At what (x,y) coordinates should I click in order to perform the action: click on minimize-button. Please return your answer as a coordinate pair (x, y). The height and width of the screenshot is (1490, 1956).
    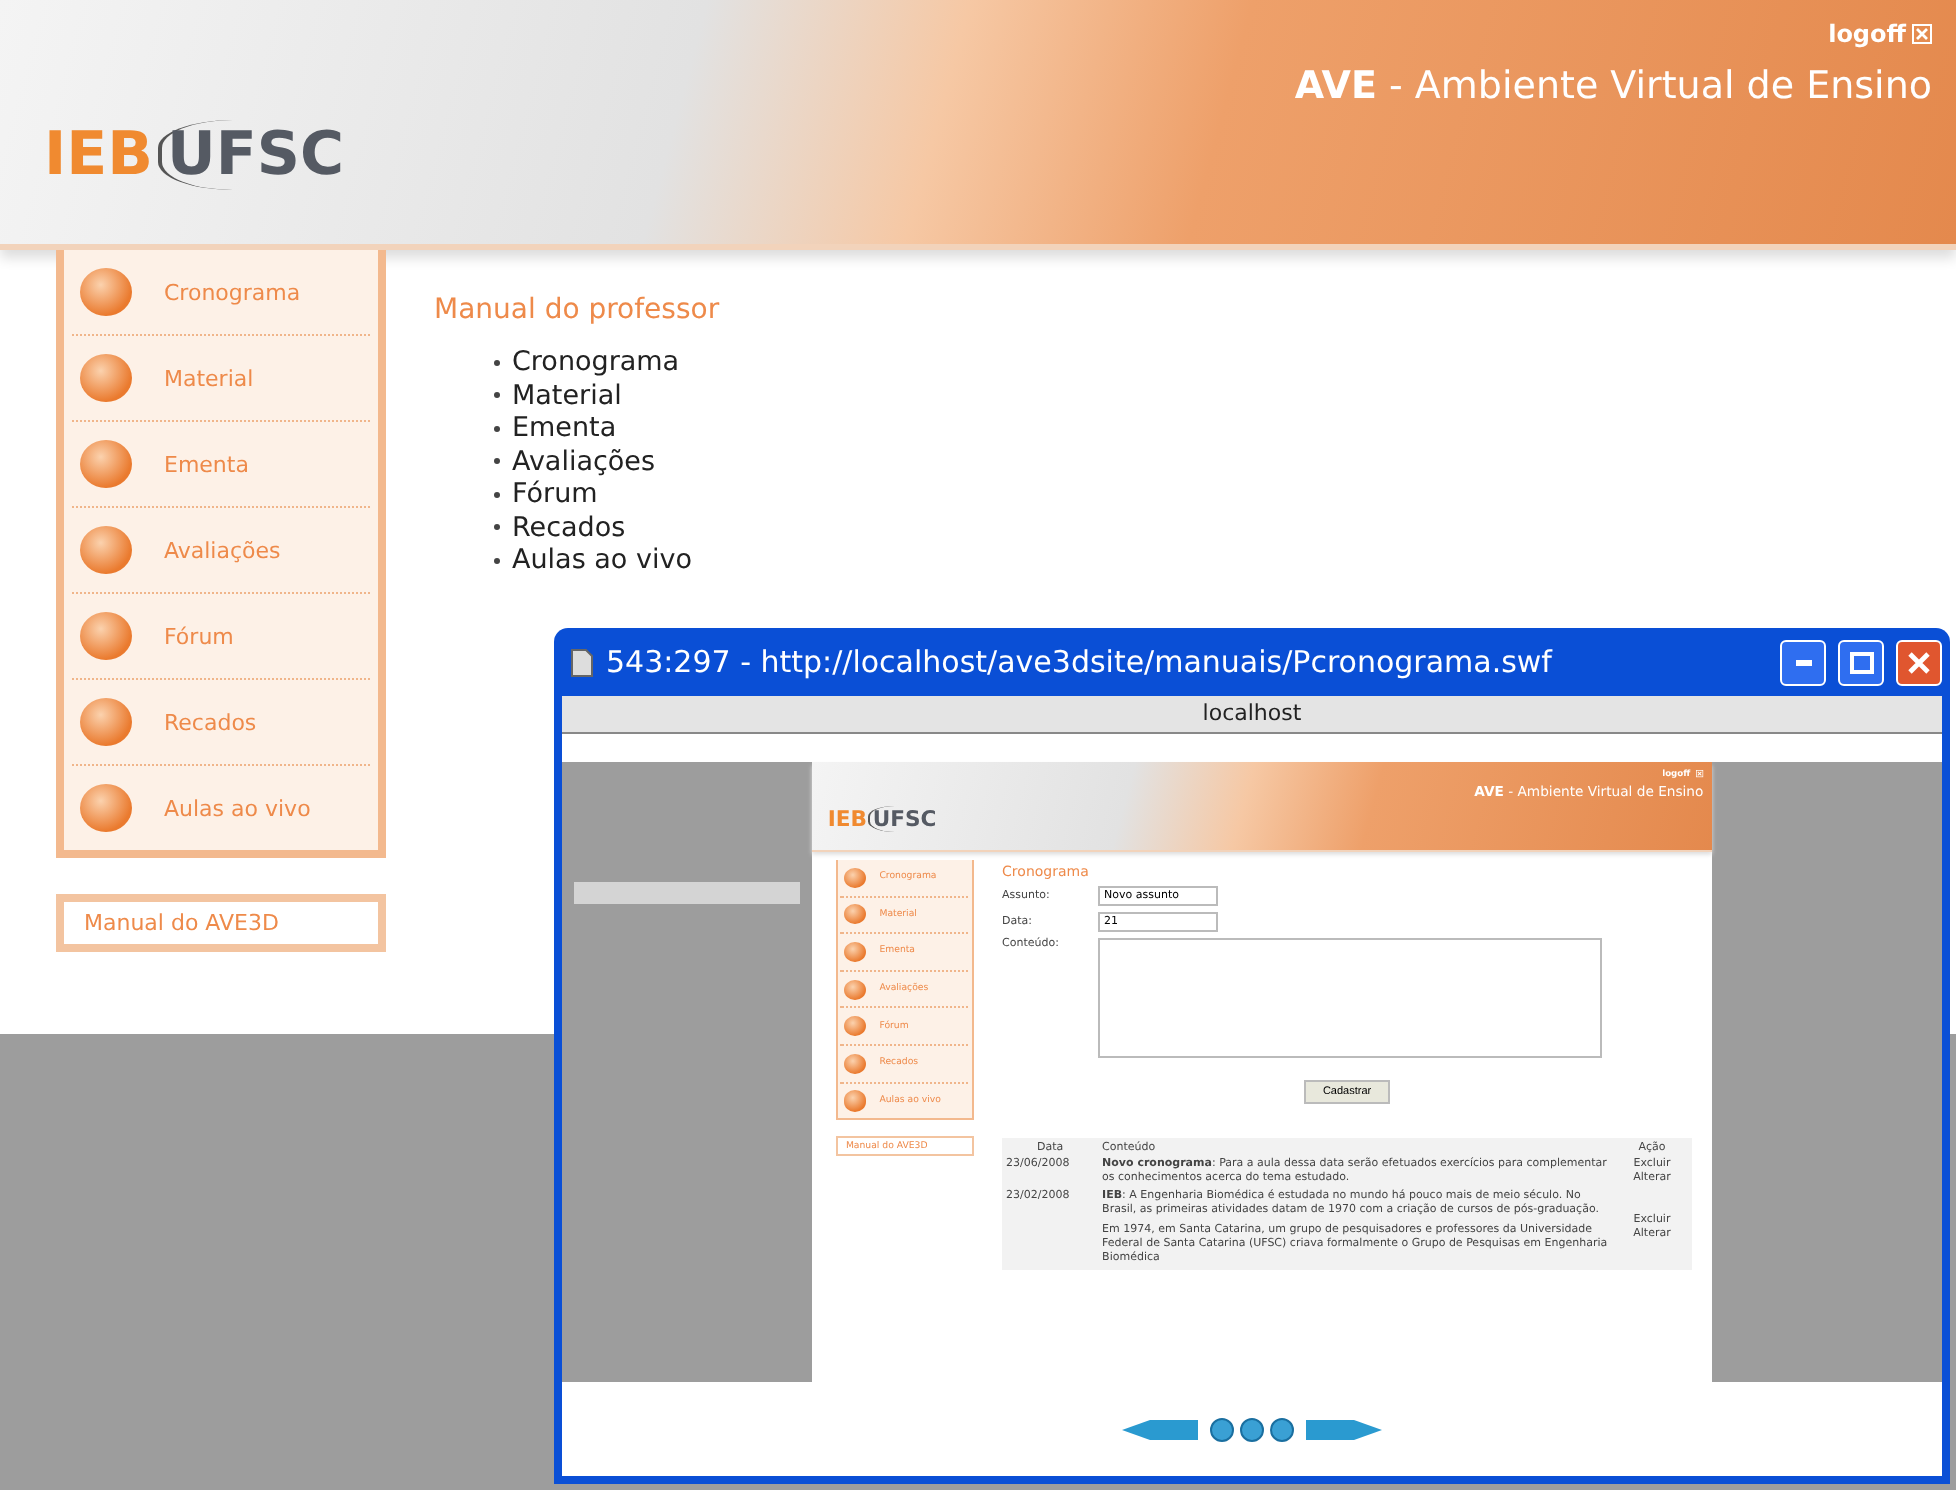
    Looking at the image, I should click on (1803, 662).